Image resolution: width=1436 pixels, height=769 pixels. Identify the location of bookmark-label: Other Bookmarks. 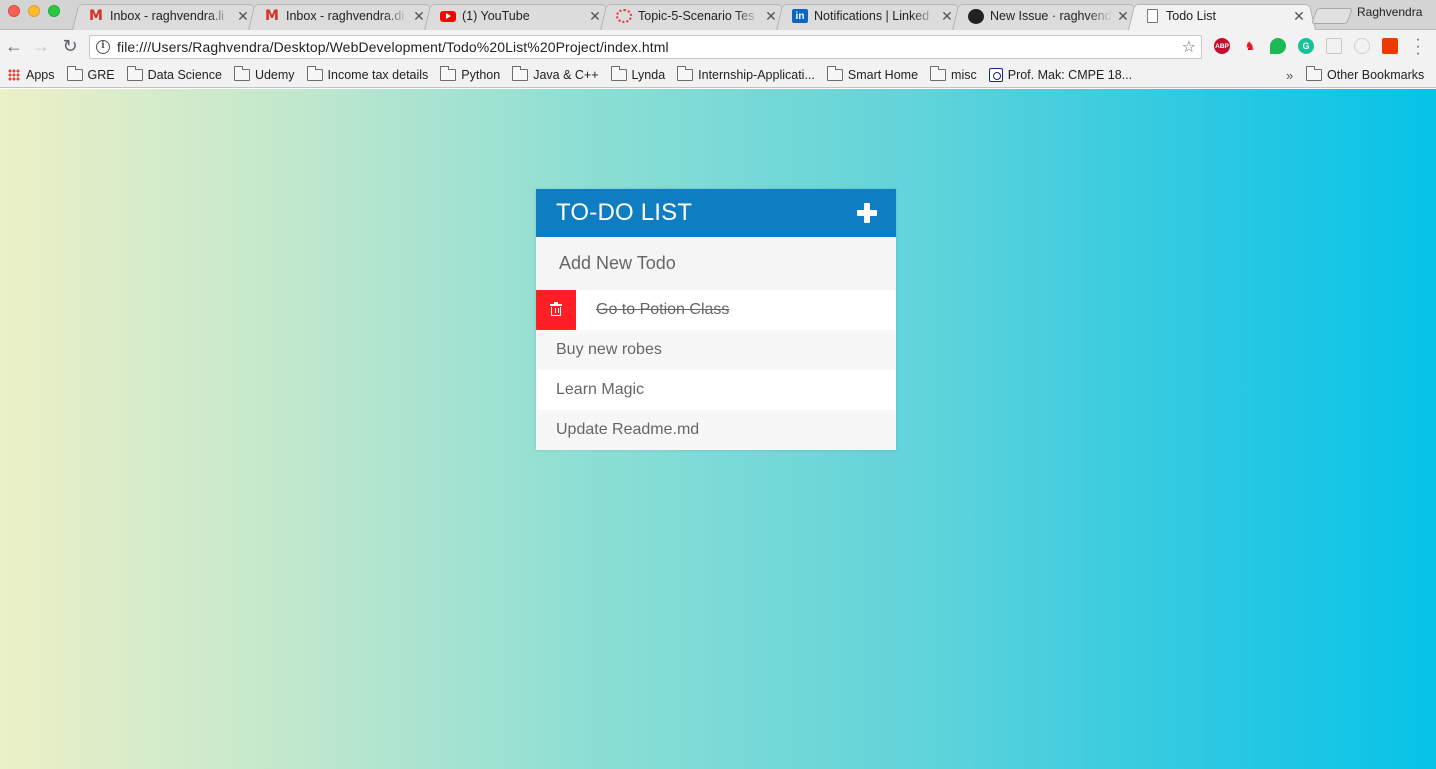
(1376, 75).